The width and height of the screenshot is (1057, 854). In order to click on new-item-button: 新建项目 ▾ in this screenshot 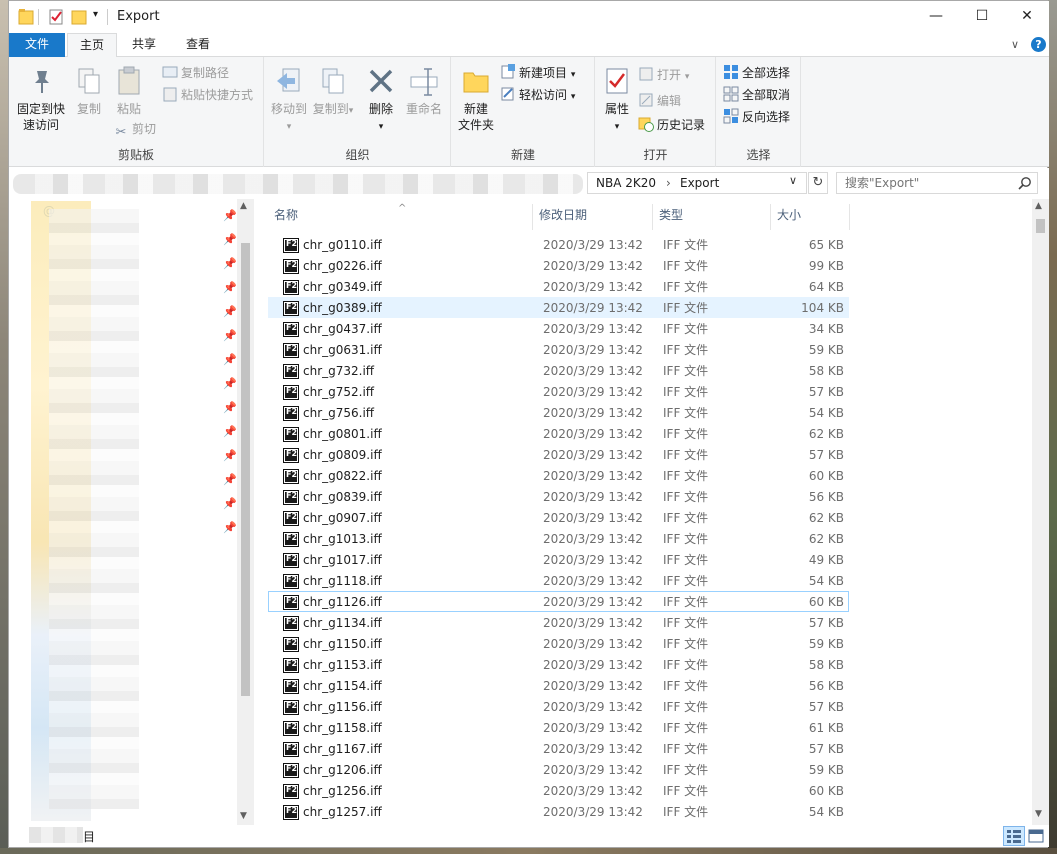, I will do `click(537, 73)`.